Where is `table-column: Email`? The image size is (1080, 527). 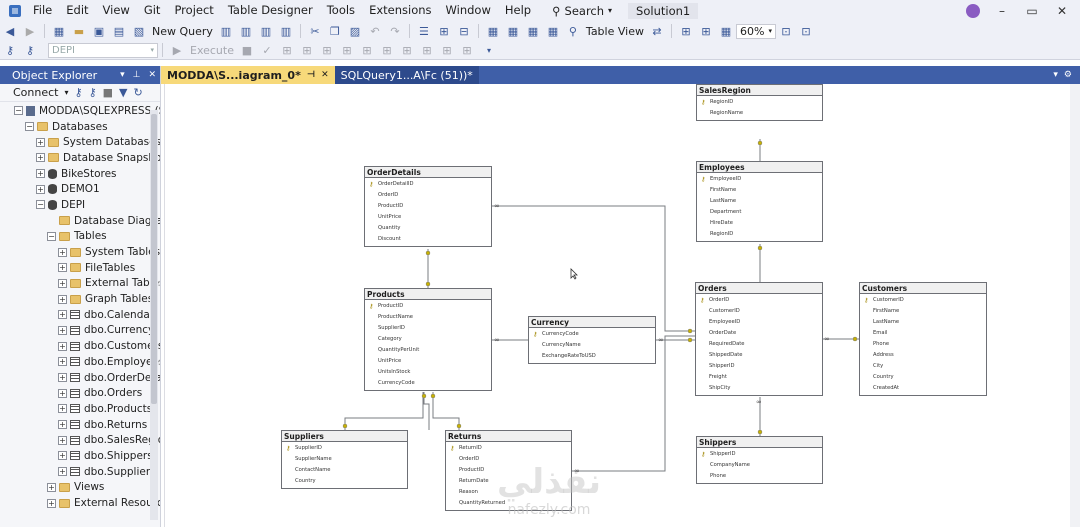 table-column: Email is located at coordinates (923, 333).